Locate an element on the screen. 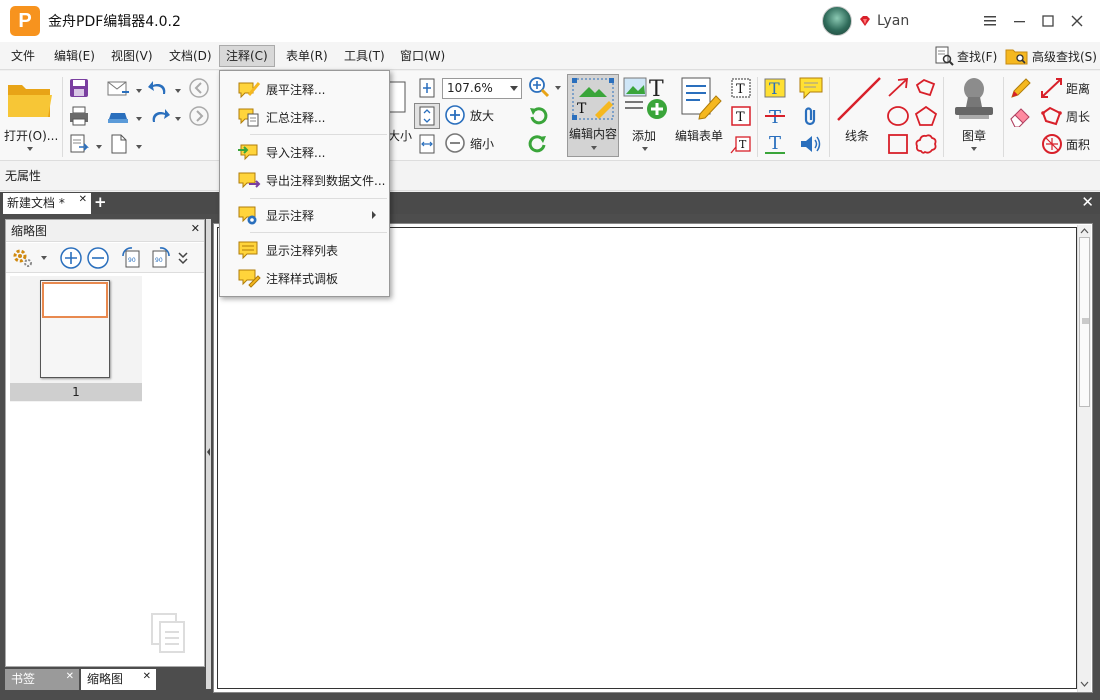 The width and height of the screenshot is (1100, 700). zoom-out-button: 缩小 is located at coordinates (469, 143).